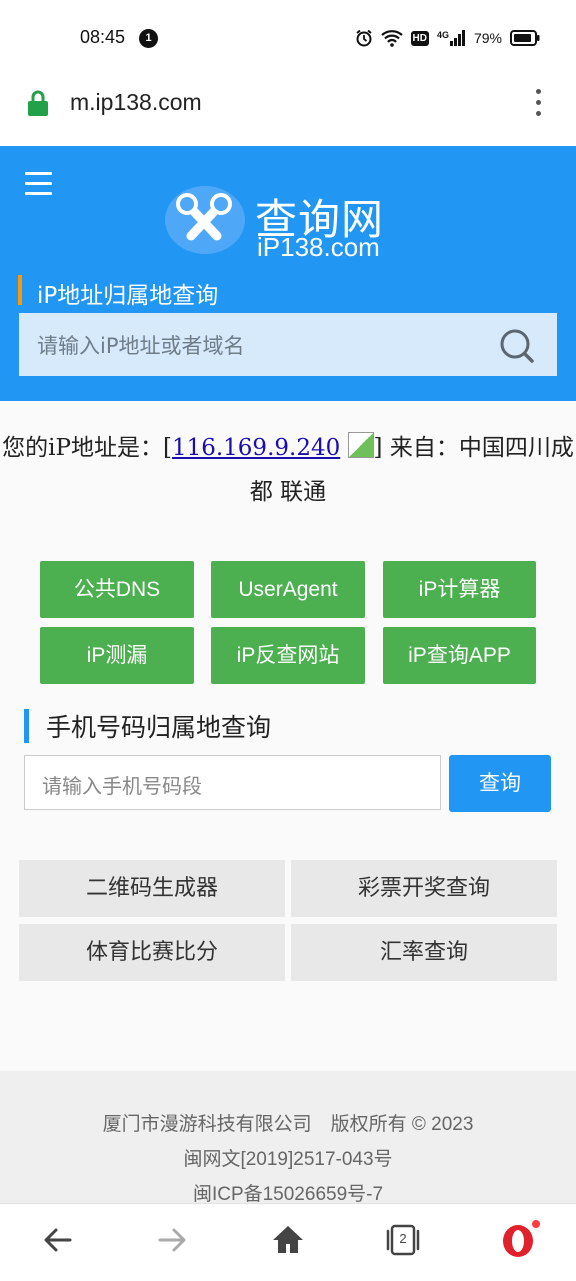  I want to click on ip-result-text: 您的iP地址是：[116.169.9.240 ] 来自：中国四川成都 联通, so click(288, 470).